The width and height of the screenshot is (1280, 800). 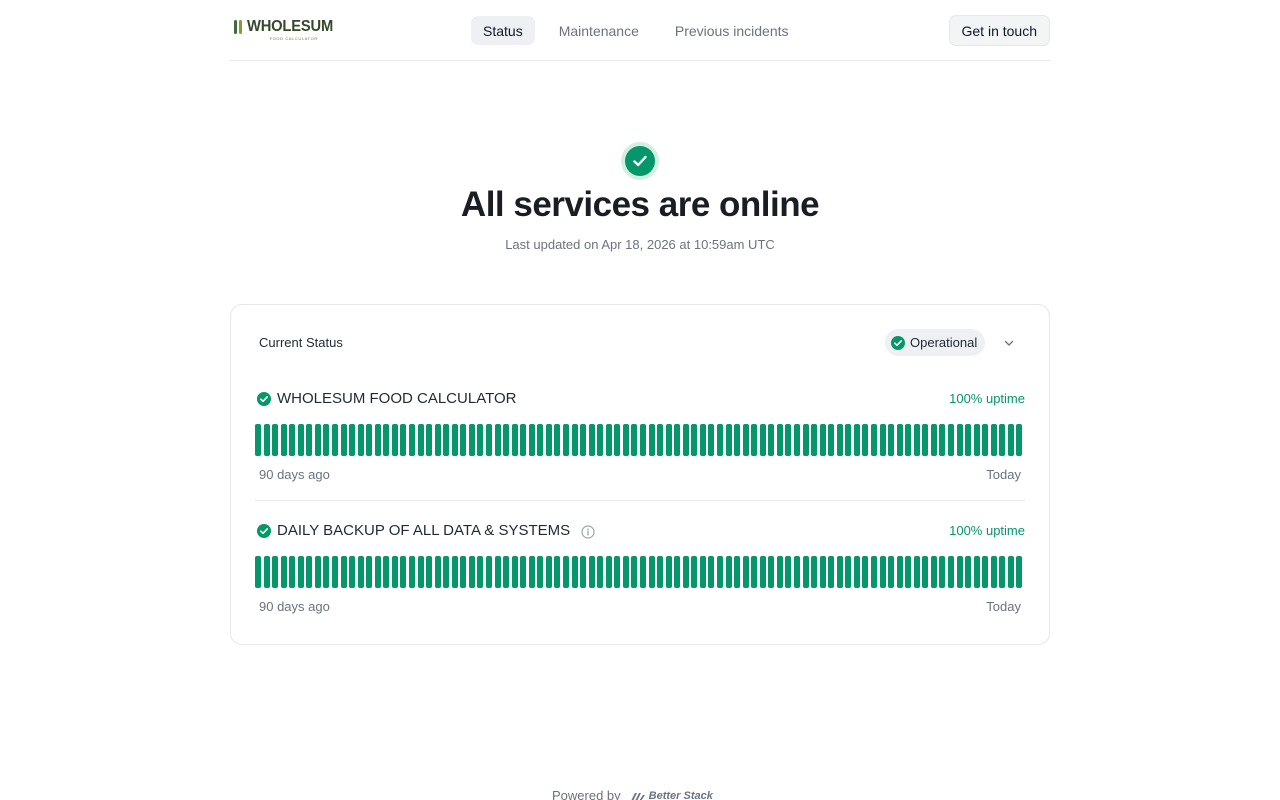 I want to click on chevron-down-icon, so click(x=1009, y=343).